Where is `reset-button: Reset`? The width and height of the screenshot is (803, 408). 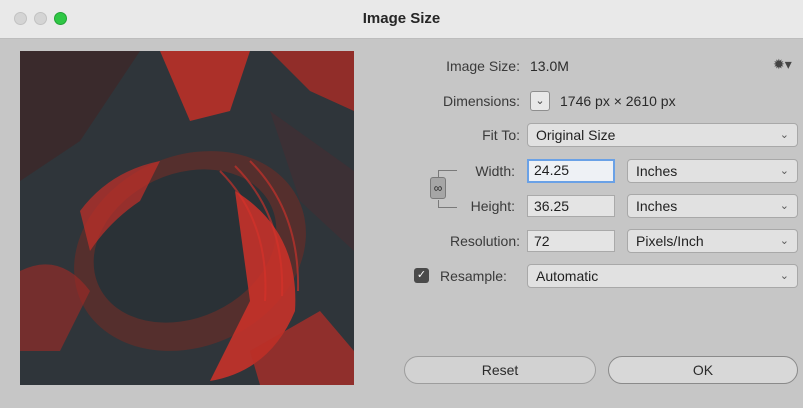 reset-button: Reset is located at coordinates (500, 370).